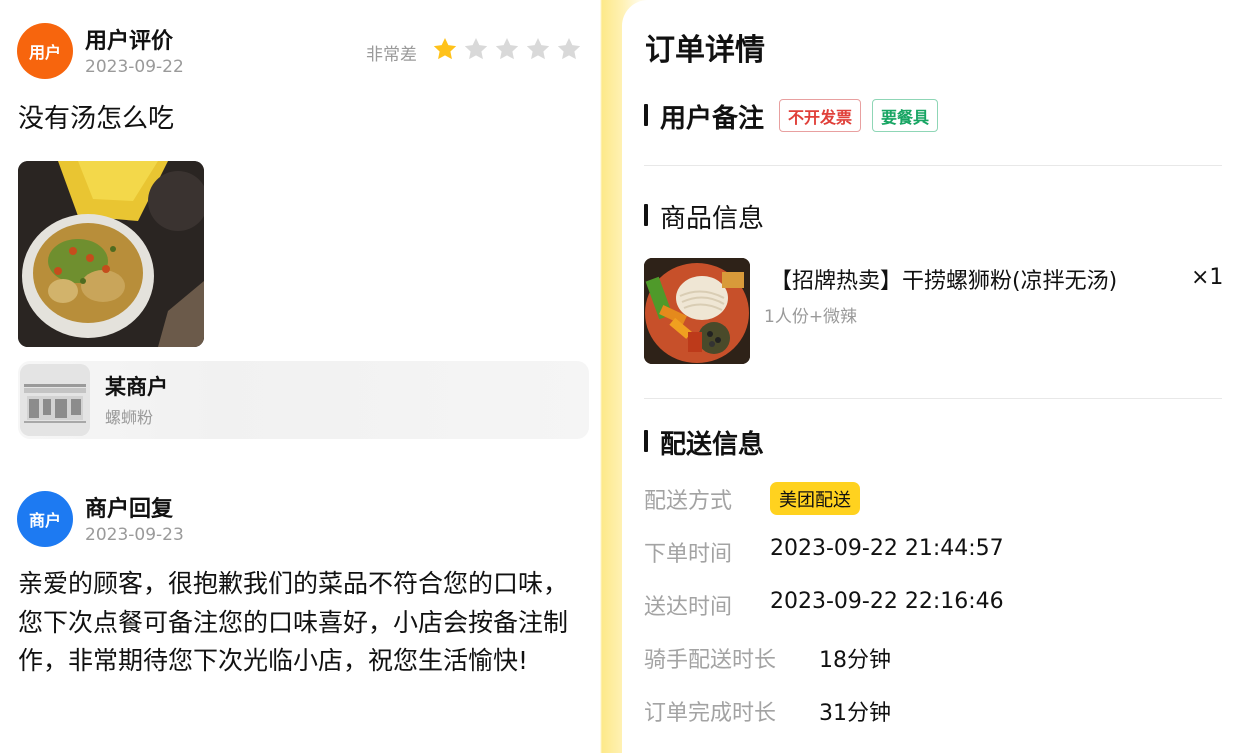  I want to click on merchant-avatar-label: 商户, so click(44, 520).